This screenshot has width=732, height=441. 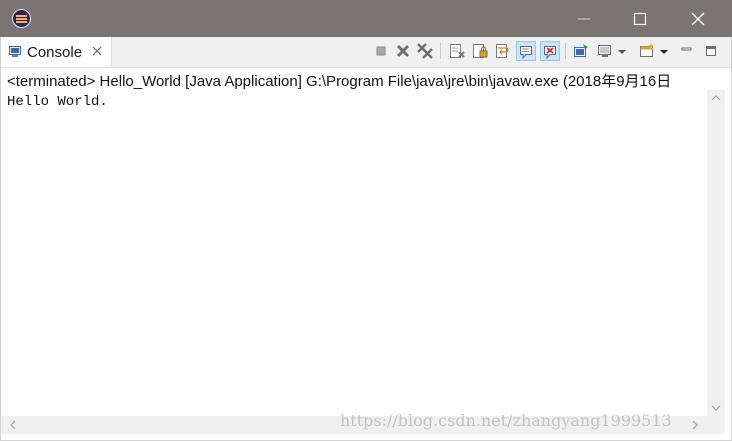 I want to click on scroll-lock-icon, so click(x=480, y=51).